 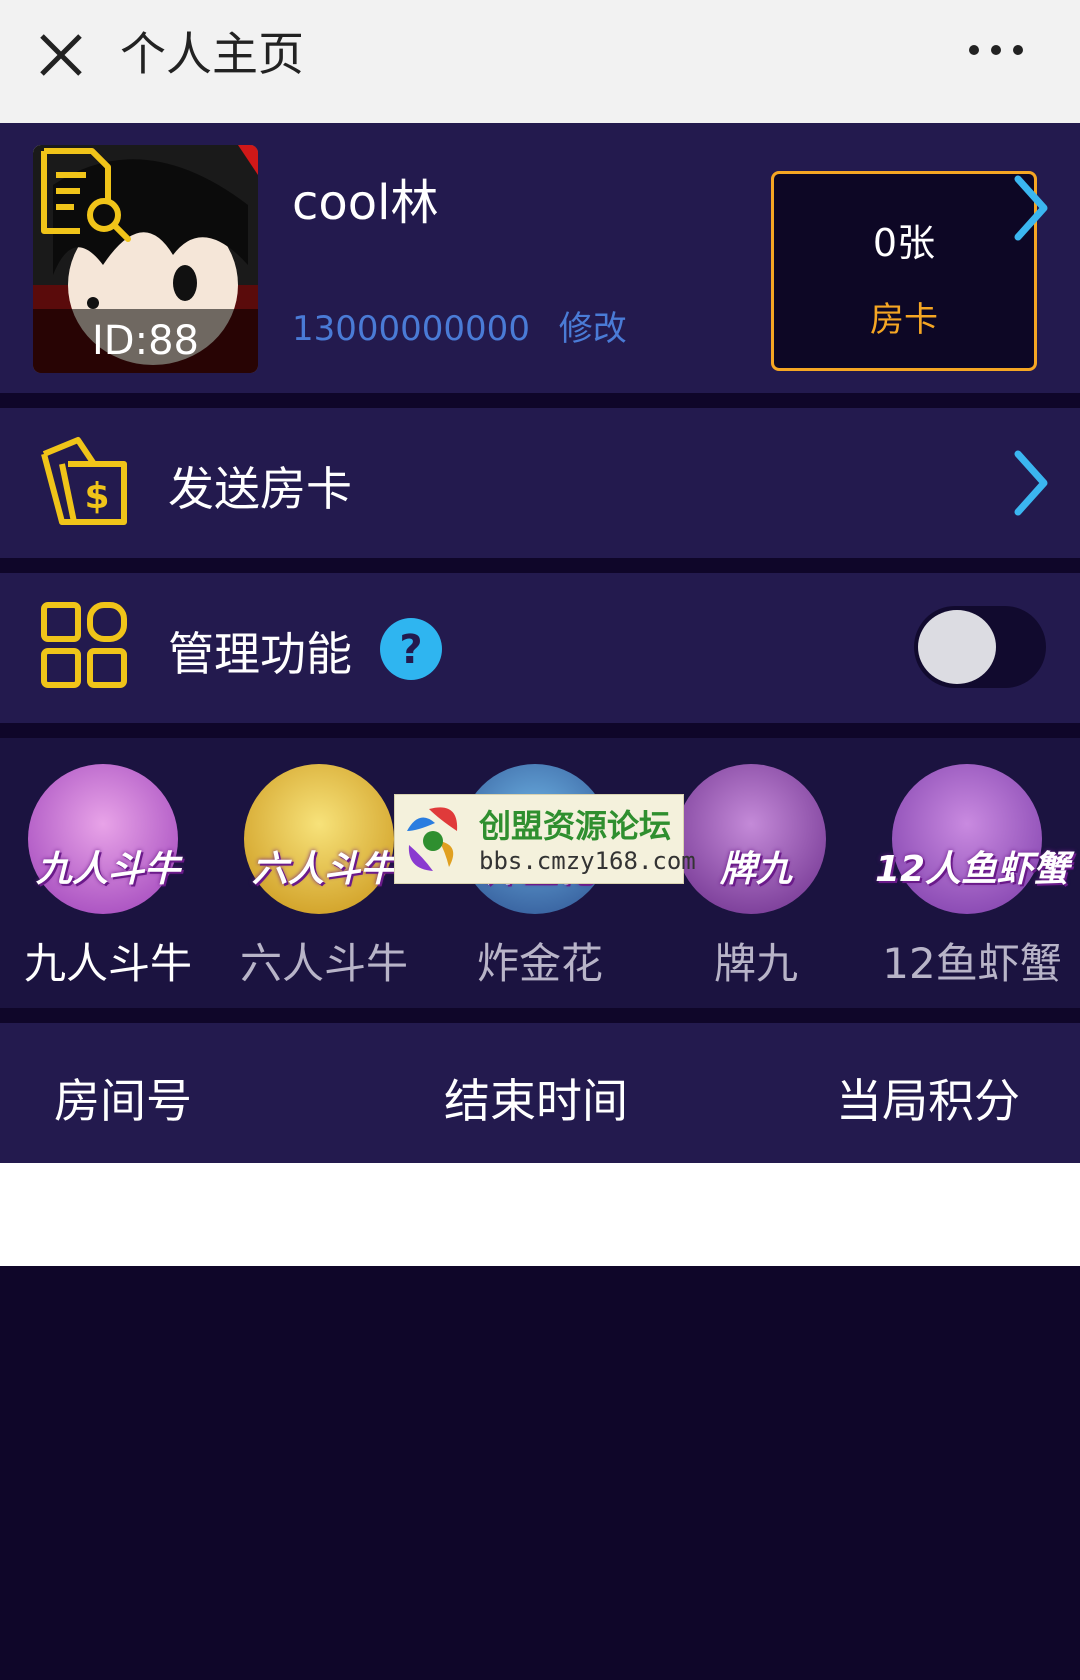 I want to click on game-yuxiaxie: 12人鱼虾蟹 12鱼虾蟹, so click(x=972, y=873).